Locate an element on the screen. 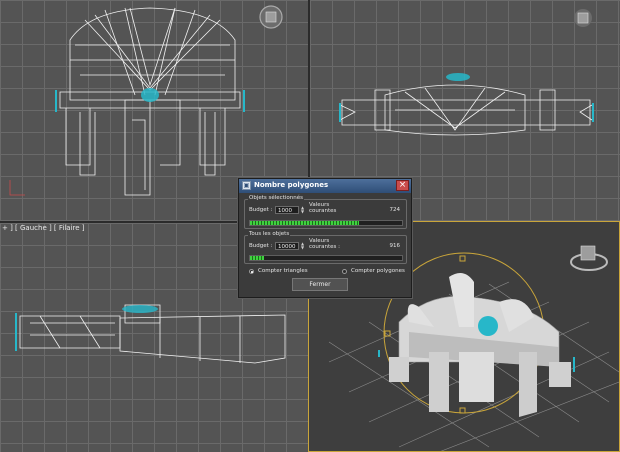 The image size is (620, 452). radio-count-polygons is located at coordinates (344, 271).